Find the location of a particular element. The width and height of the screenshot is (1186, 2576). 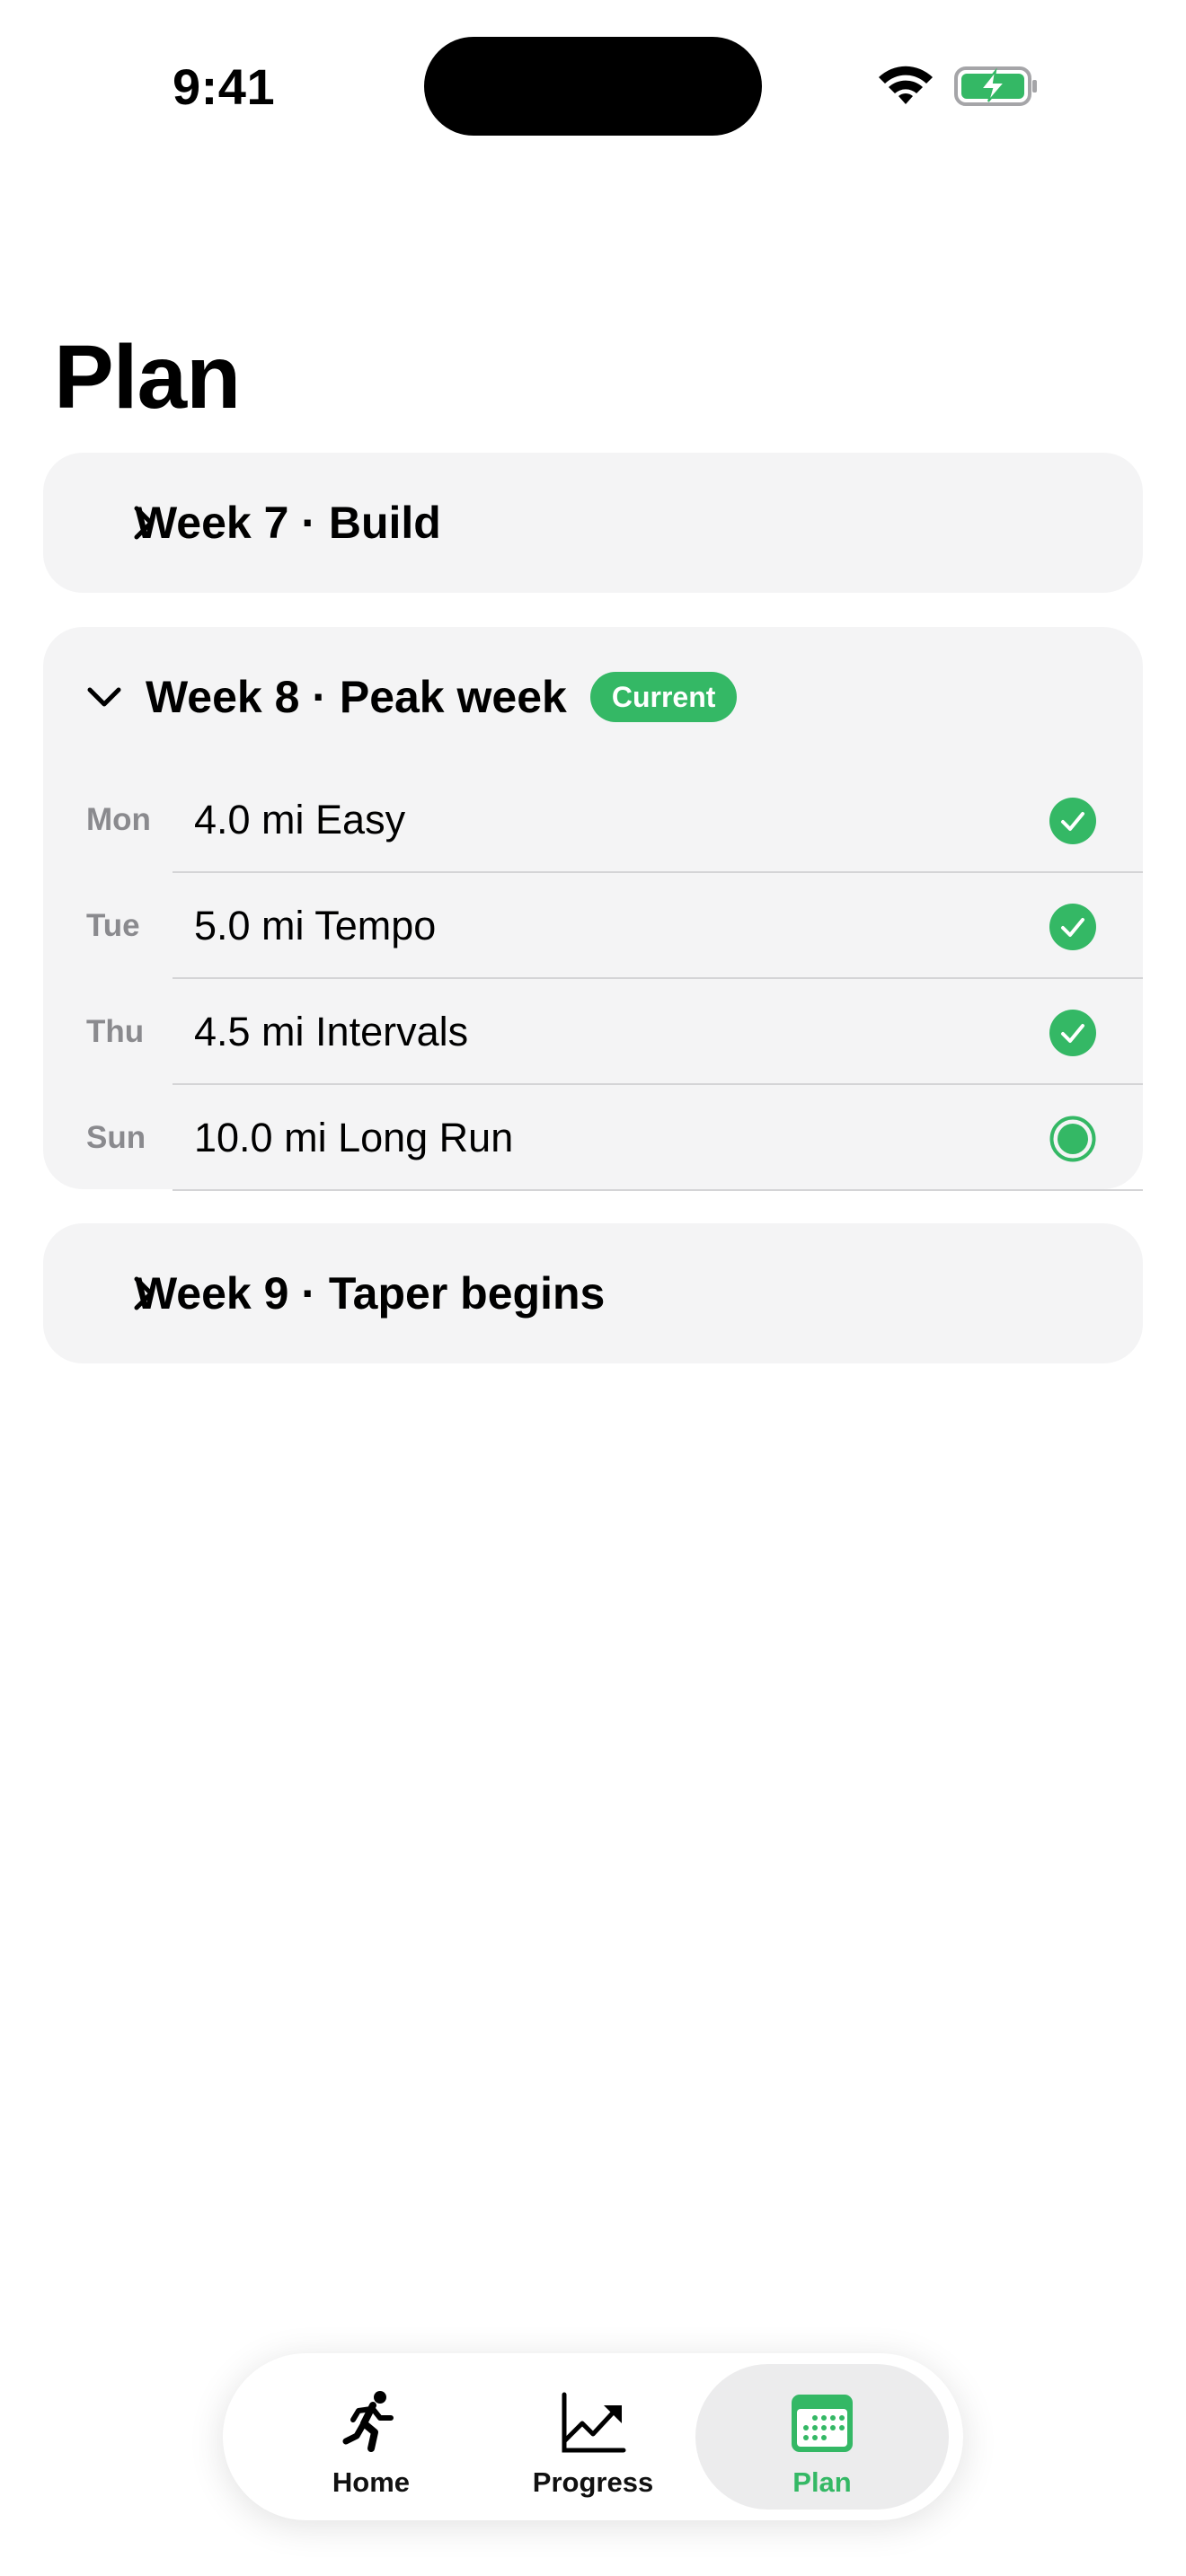

current-badge: Current is located at coordinates (663, 697).